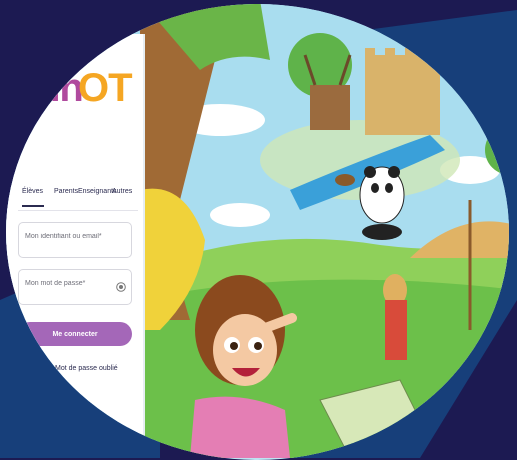 The height and width of the screenshot is (460, 517). Describe the element at coordinates (144, 247) in the screenshot. I see `panel-divider` at that location.